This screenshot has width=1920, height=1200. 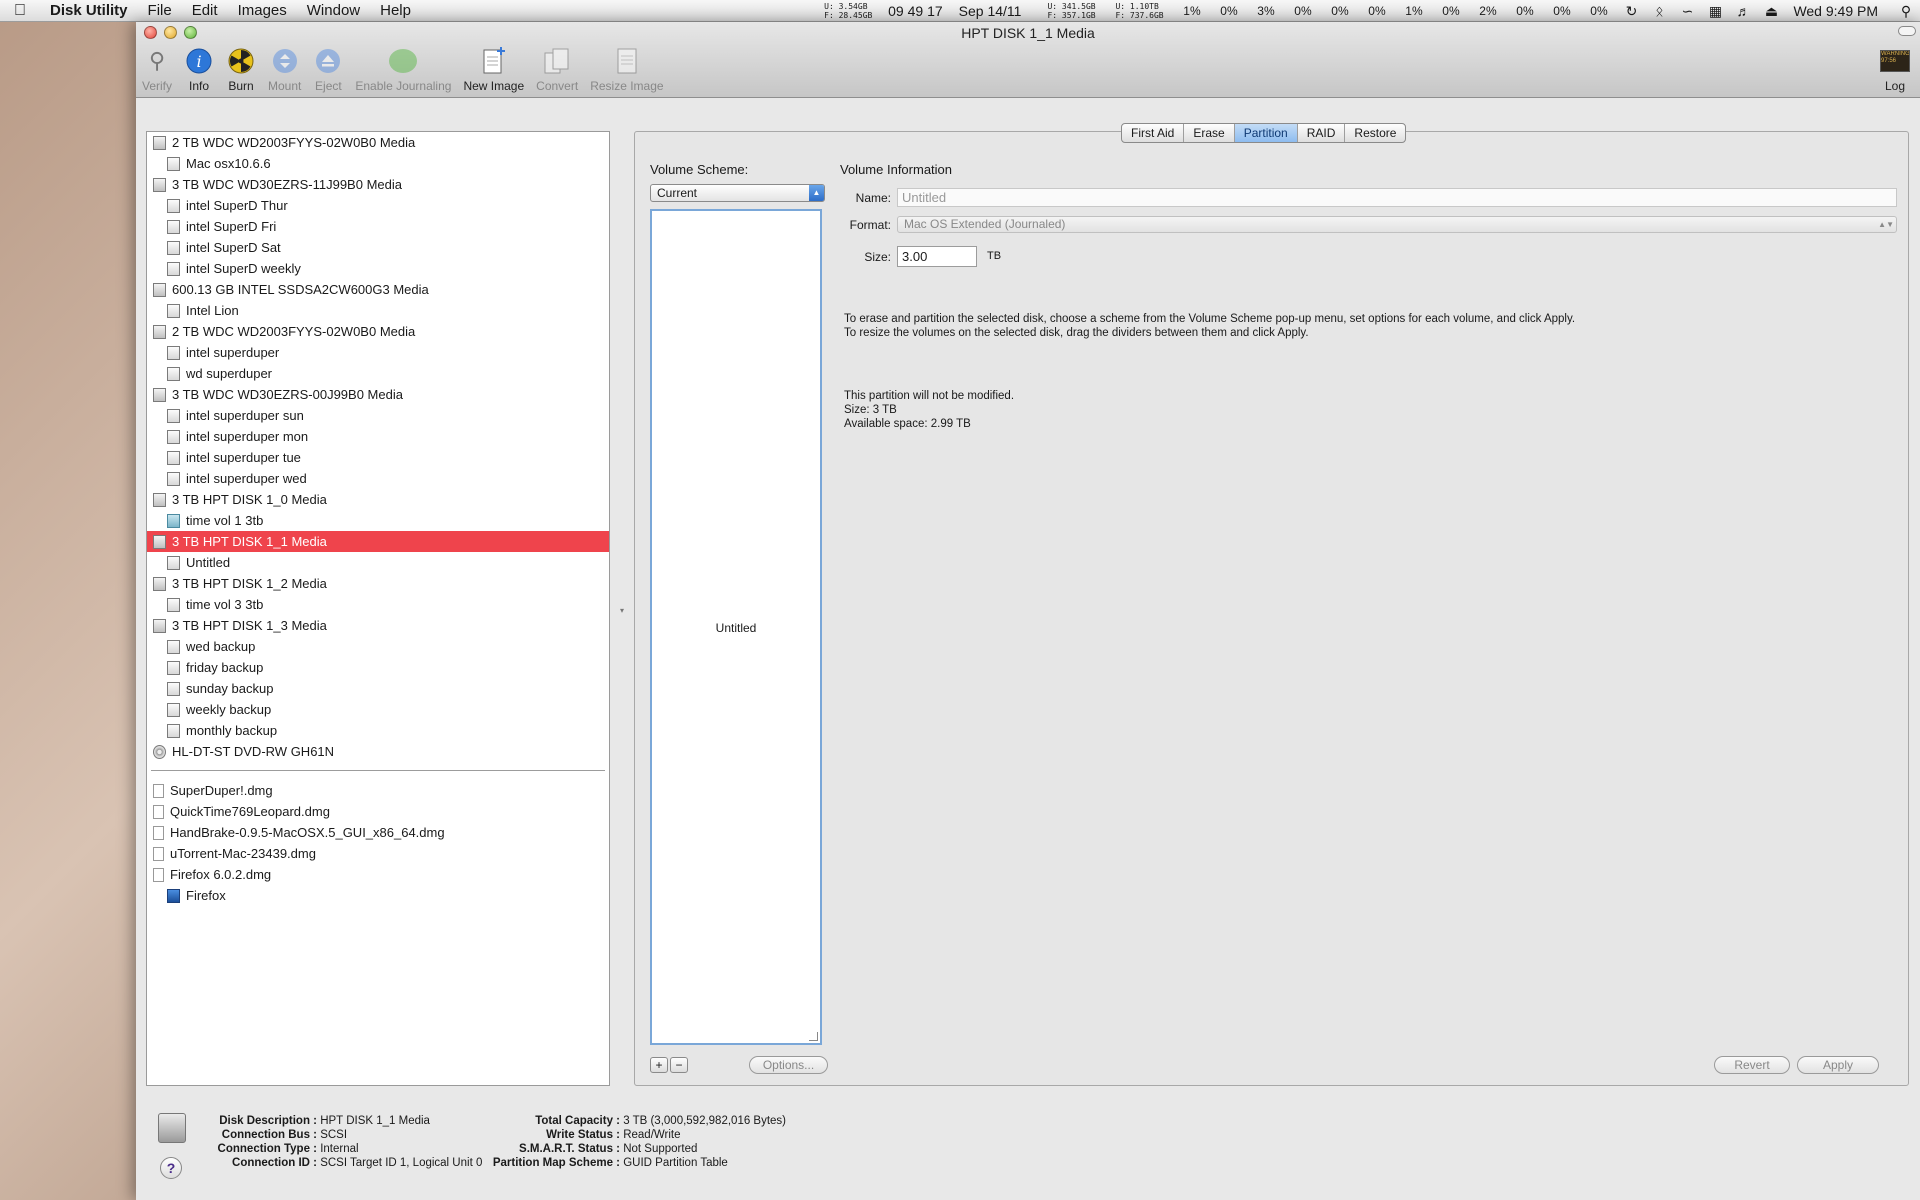 I want to click on volume-row: intel SuperD weekly, so click(x=378, y=268).